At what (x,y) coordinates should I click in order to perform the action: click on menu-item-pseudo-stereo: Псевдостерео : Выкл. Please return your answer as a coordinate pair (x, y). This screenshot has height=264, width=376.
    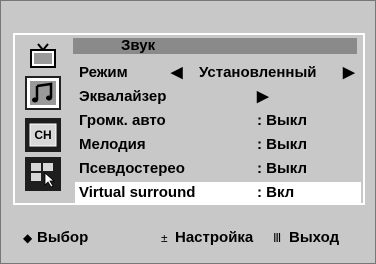
    Looking at the image, I should click on (218, 168).